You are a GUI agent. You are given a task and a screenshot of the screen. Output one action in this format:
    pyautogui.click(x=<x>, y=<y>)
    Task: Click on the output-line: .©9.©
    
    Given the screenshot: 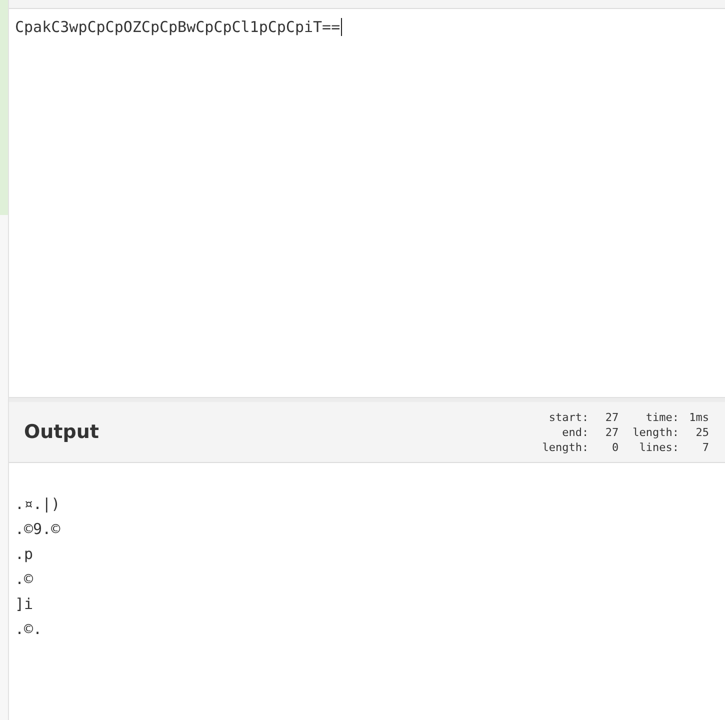 What is the action you would take?
    pyautogui.click(x=38, y=529)
    